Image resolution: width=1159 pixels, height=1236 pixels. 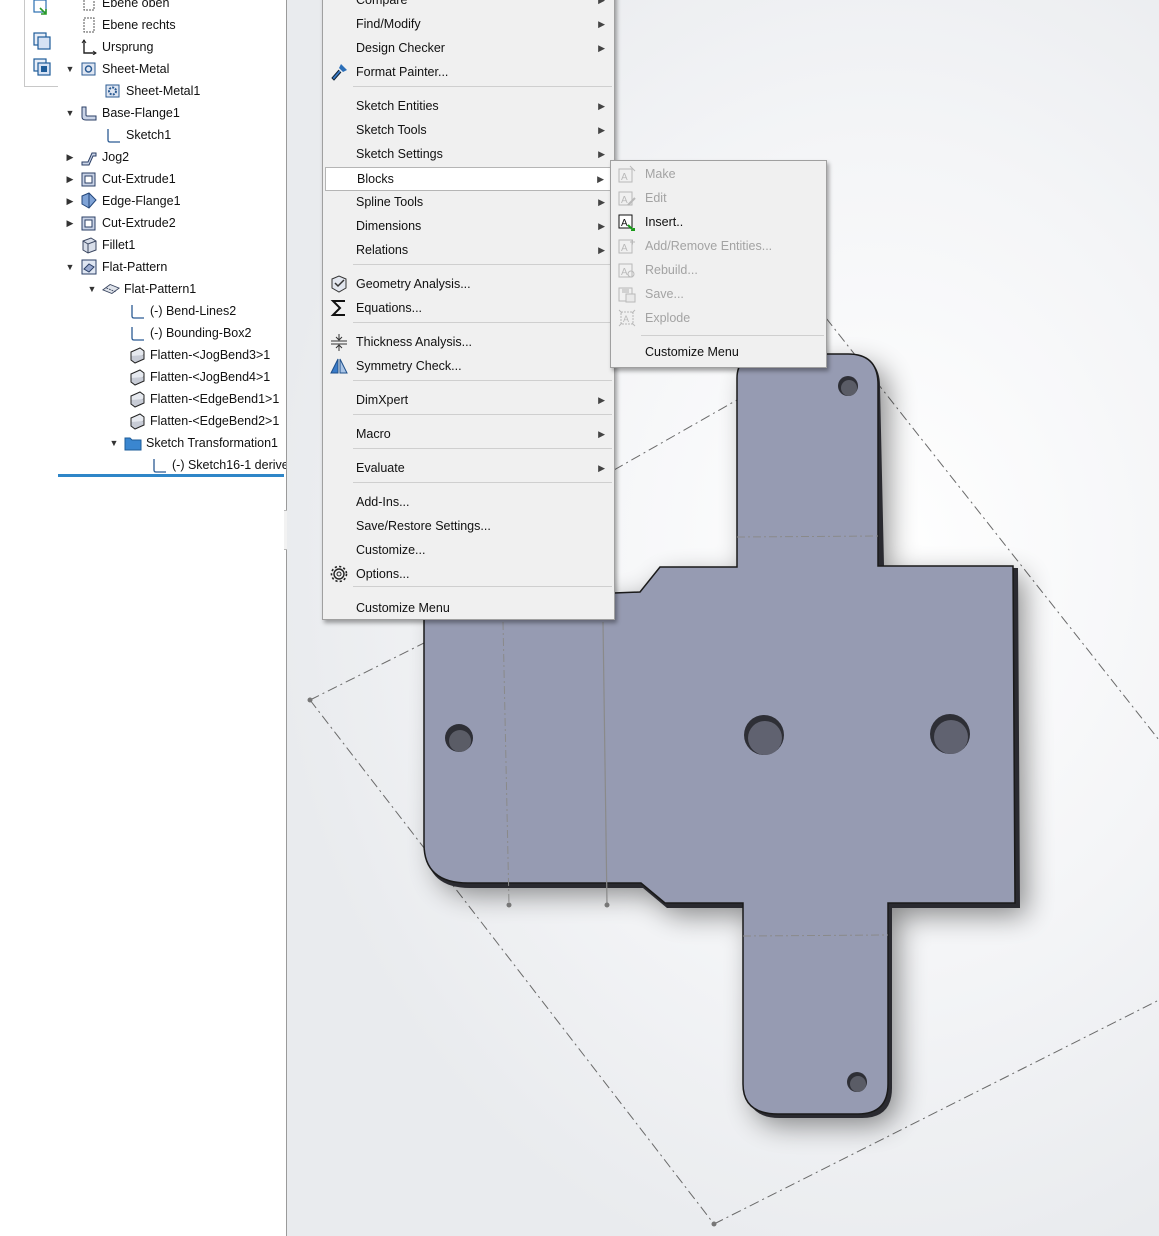 What do you see at coordinates (373, 434) in the screenshot?
I see `menu-item-label: Macro` at bounding box center [373, 434].